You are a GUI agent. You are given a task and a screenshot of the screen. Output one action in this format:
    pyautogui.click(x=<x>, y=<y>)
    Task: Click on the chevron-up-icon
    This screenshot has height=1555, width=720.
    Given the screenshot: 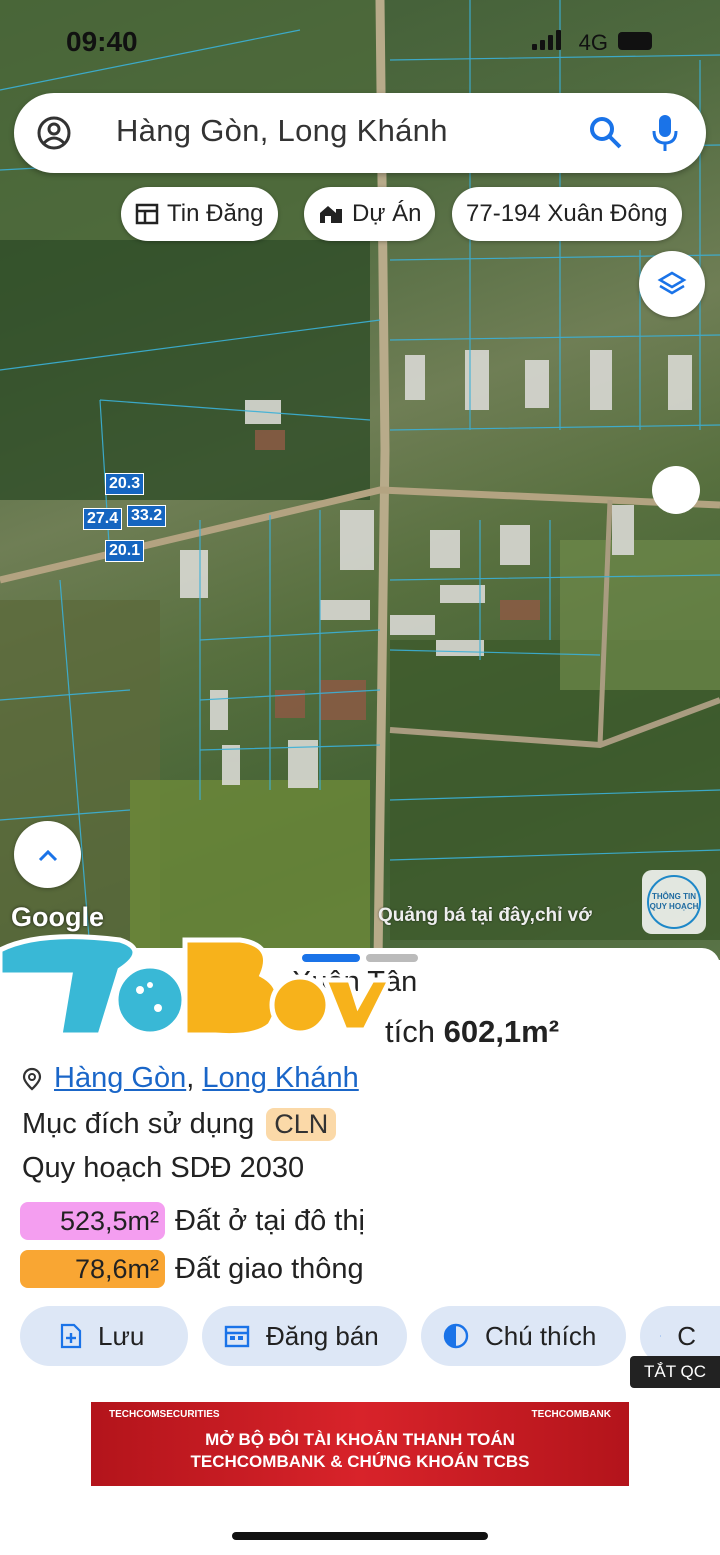 What is the action you would take?
    pyautogui.click(x=47, y=855)
    